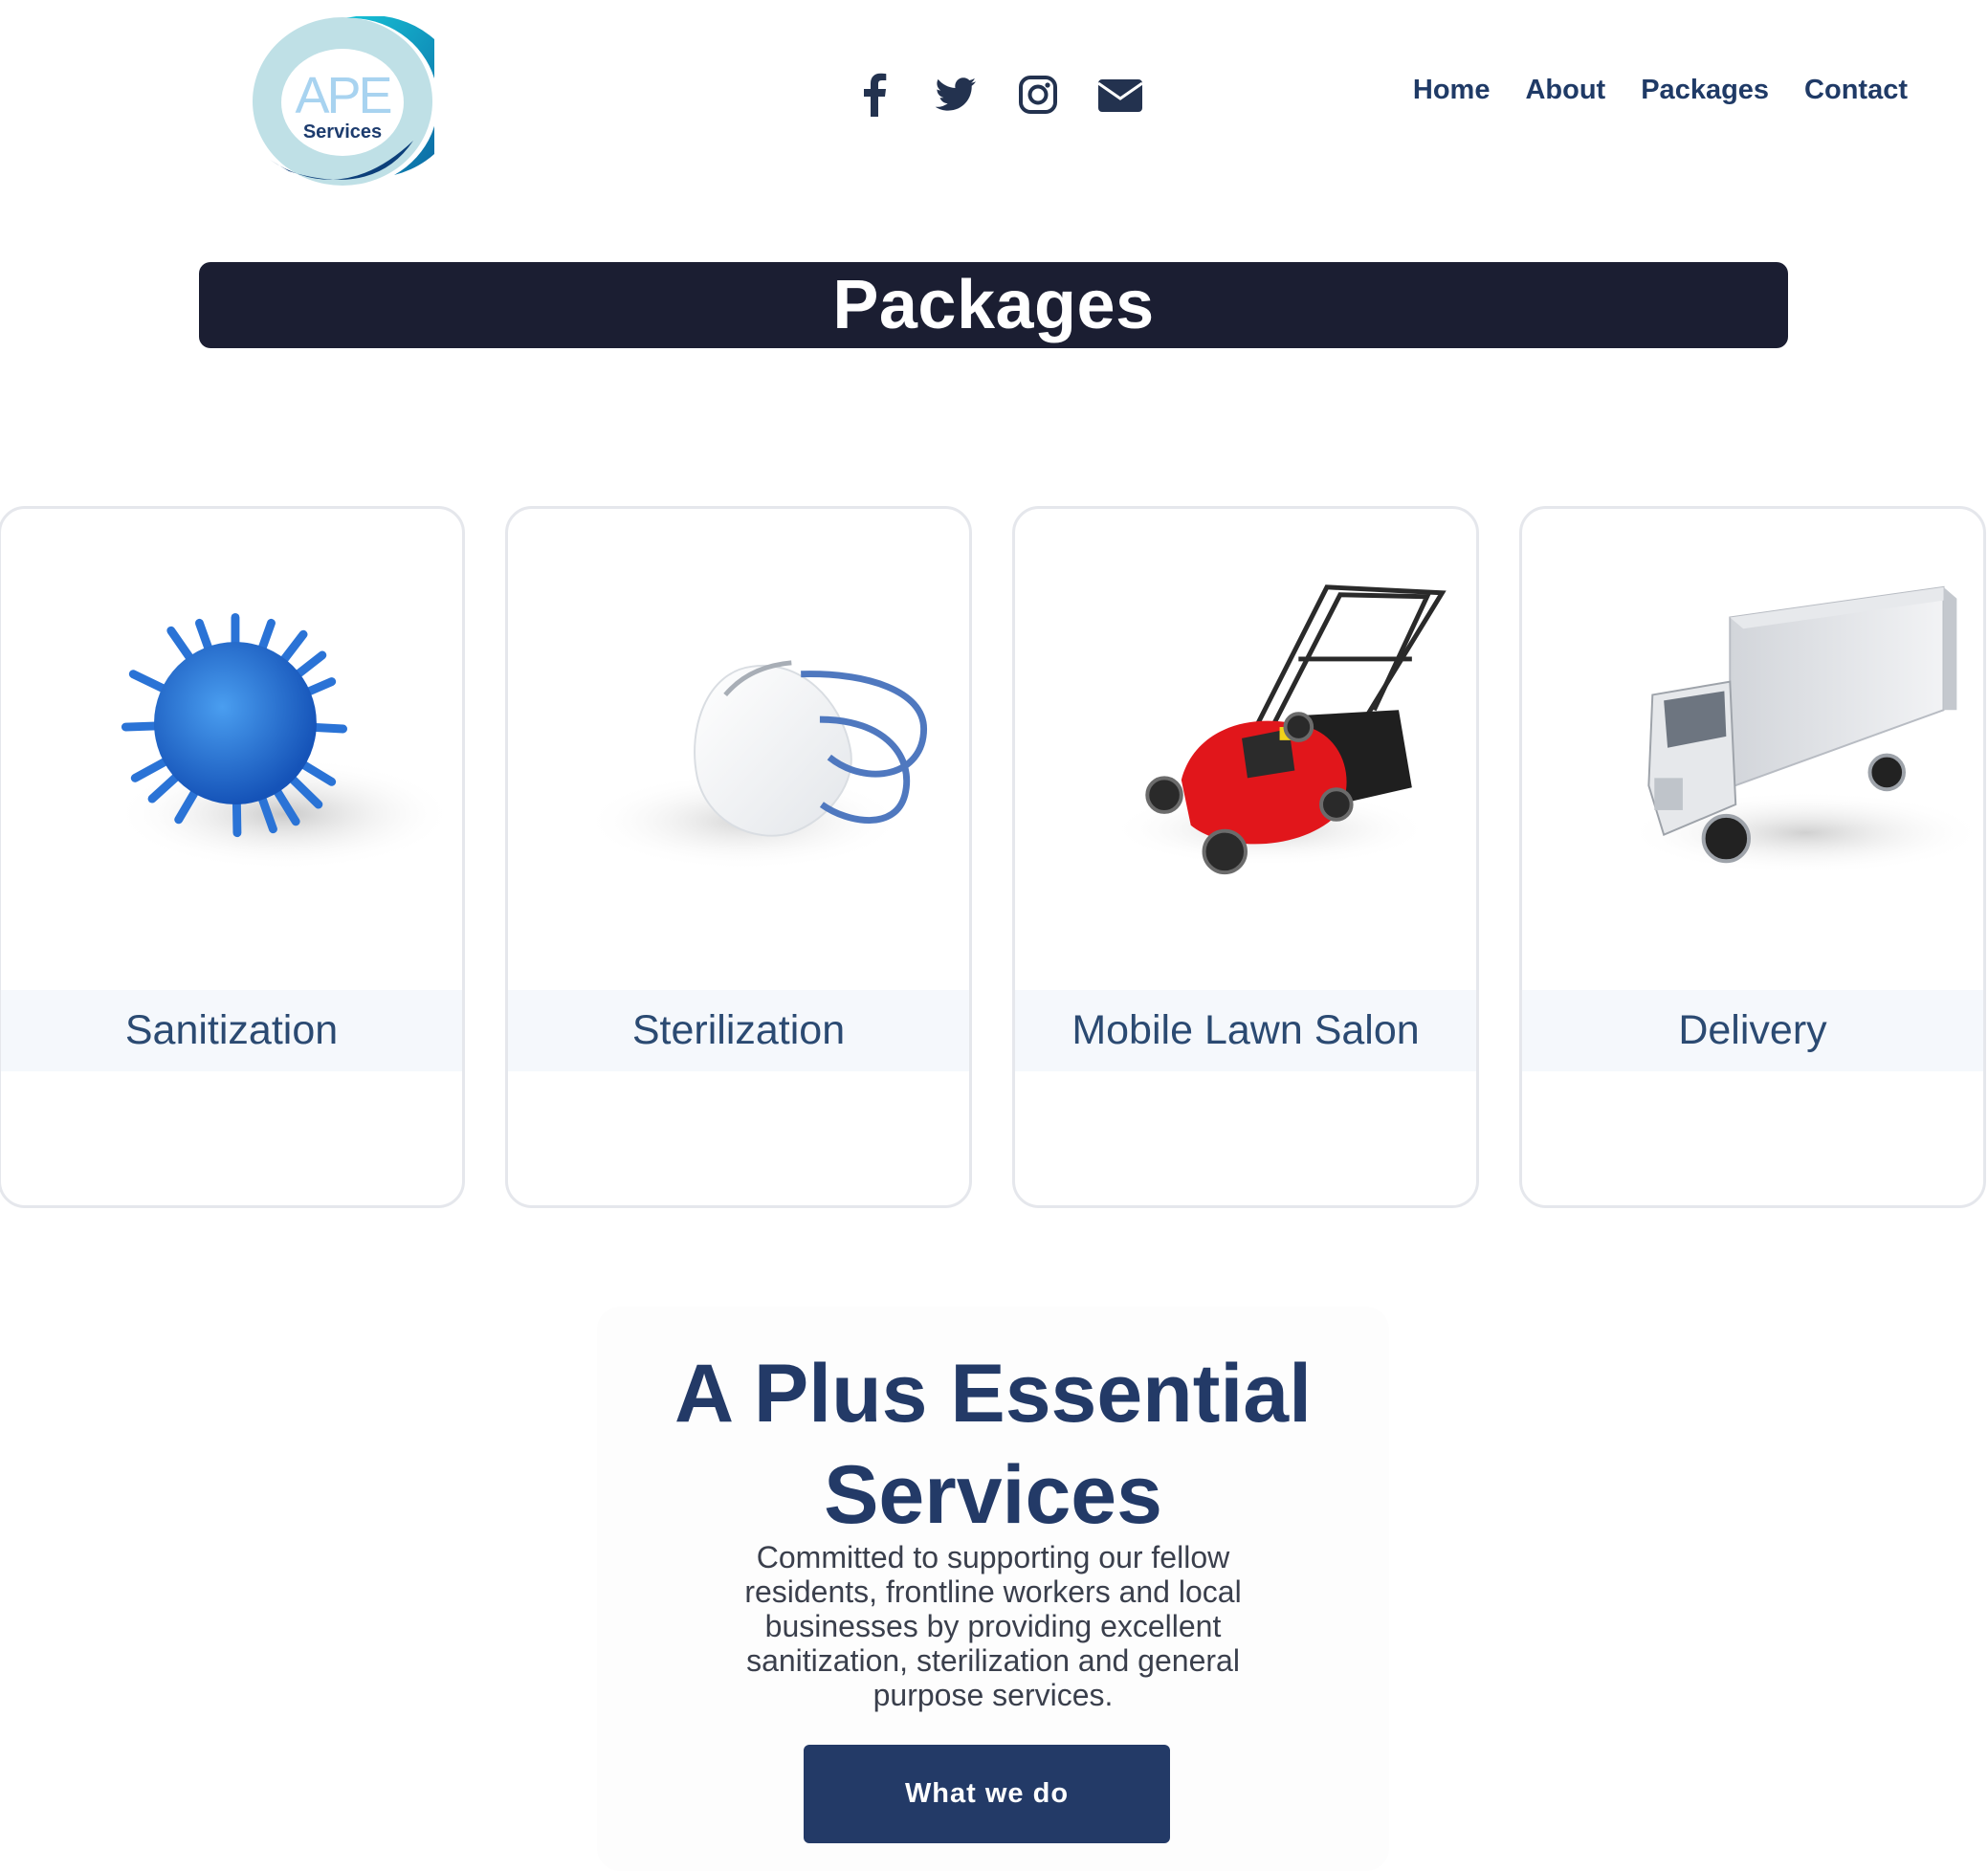  I want to click on package-label-band: Mobile Lawn Salon, so click(1245, 1030).